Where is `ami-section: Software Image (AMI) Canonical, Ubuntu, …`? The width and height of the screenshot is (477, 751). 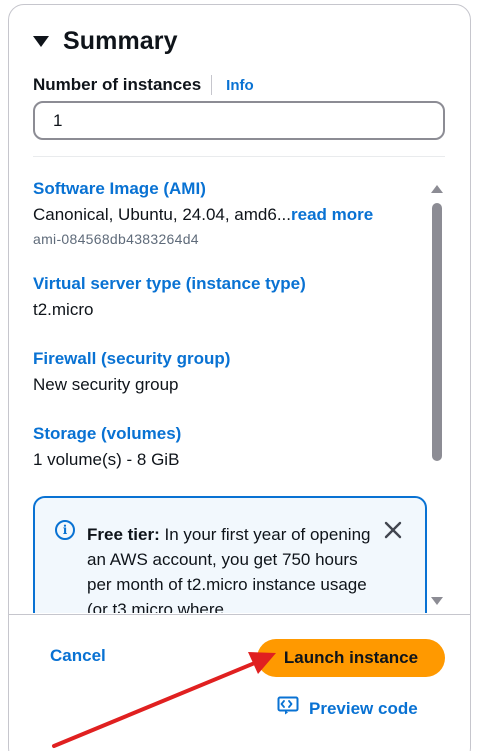
ami-section: Software Image (AMI) Canonical, Ubuntu, … is located at coordinates (203, 213).